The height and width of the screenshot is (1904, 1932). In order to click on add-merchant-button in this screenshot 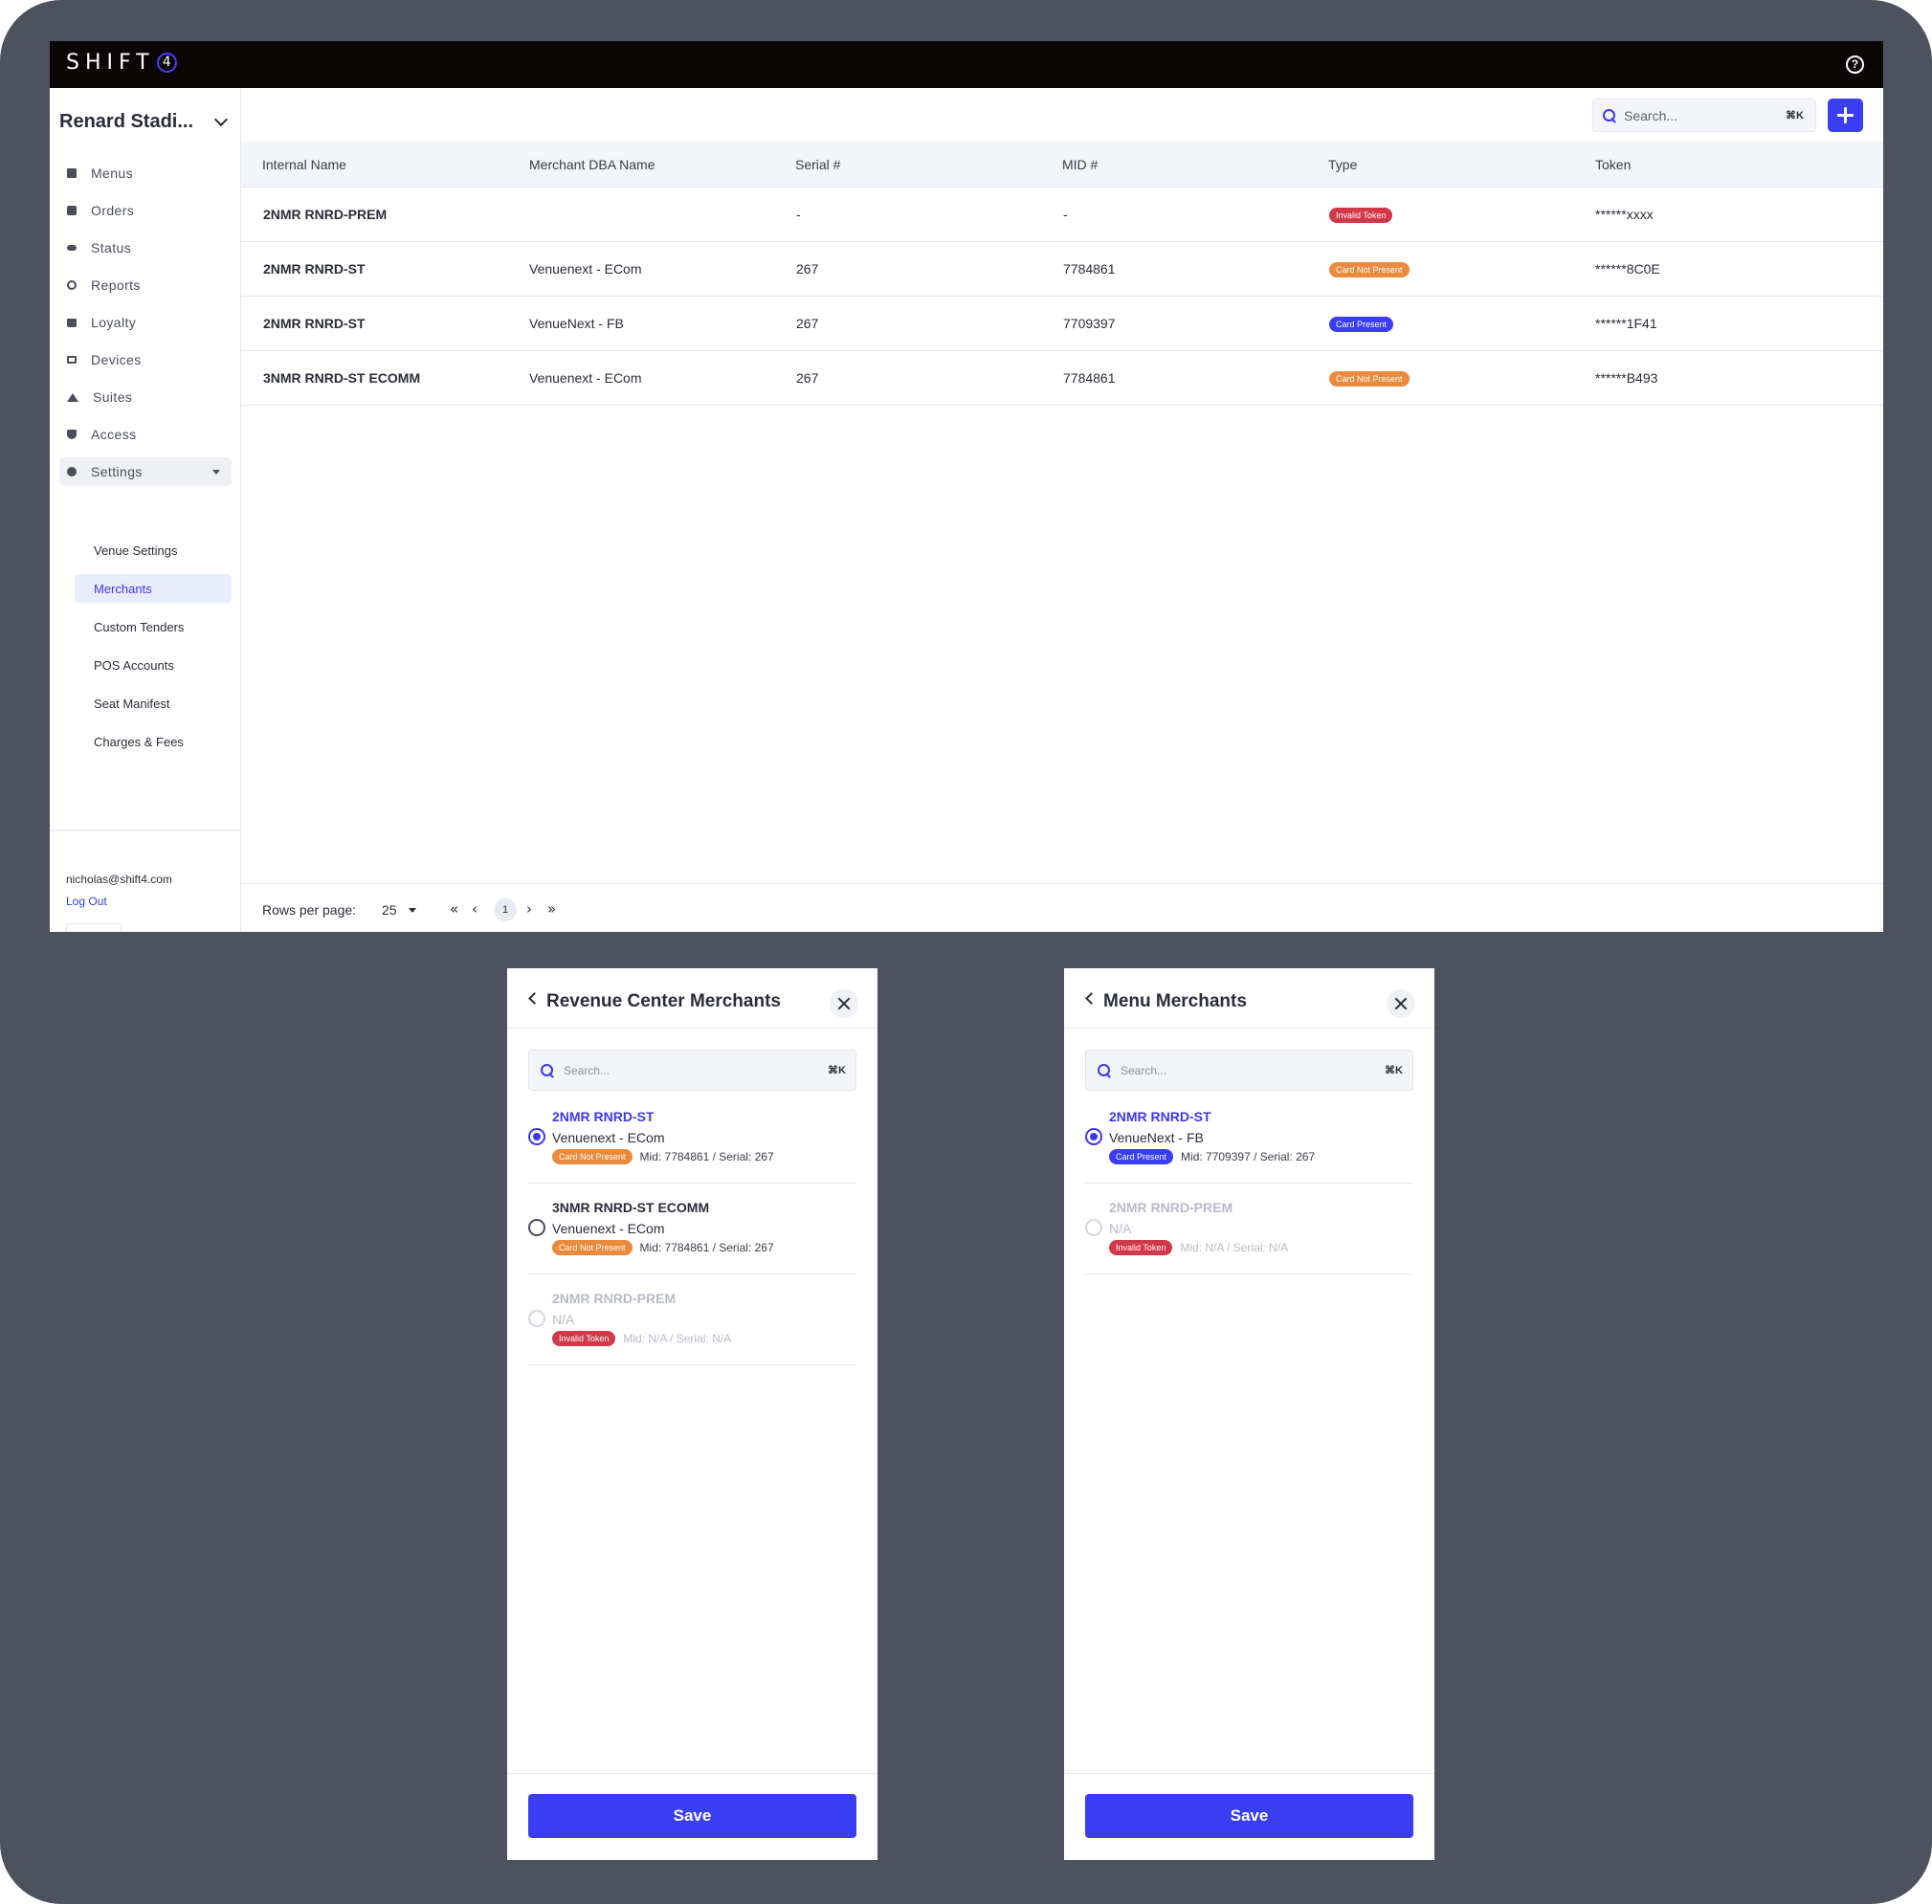, I will do `click(1845, 115)`.